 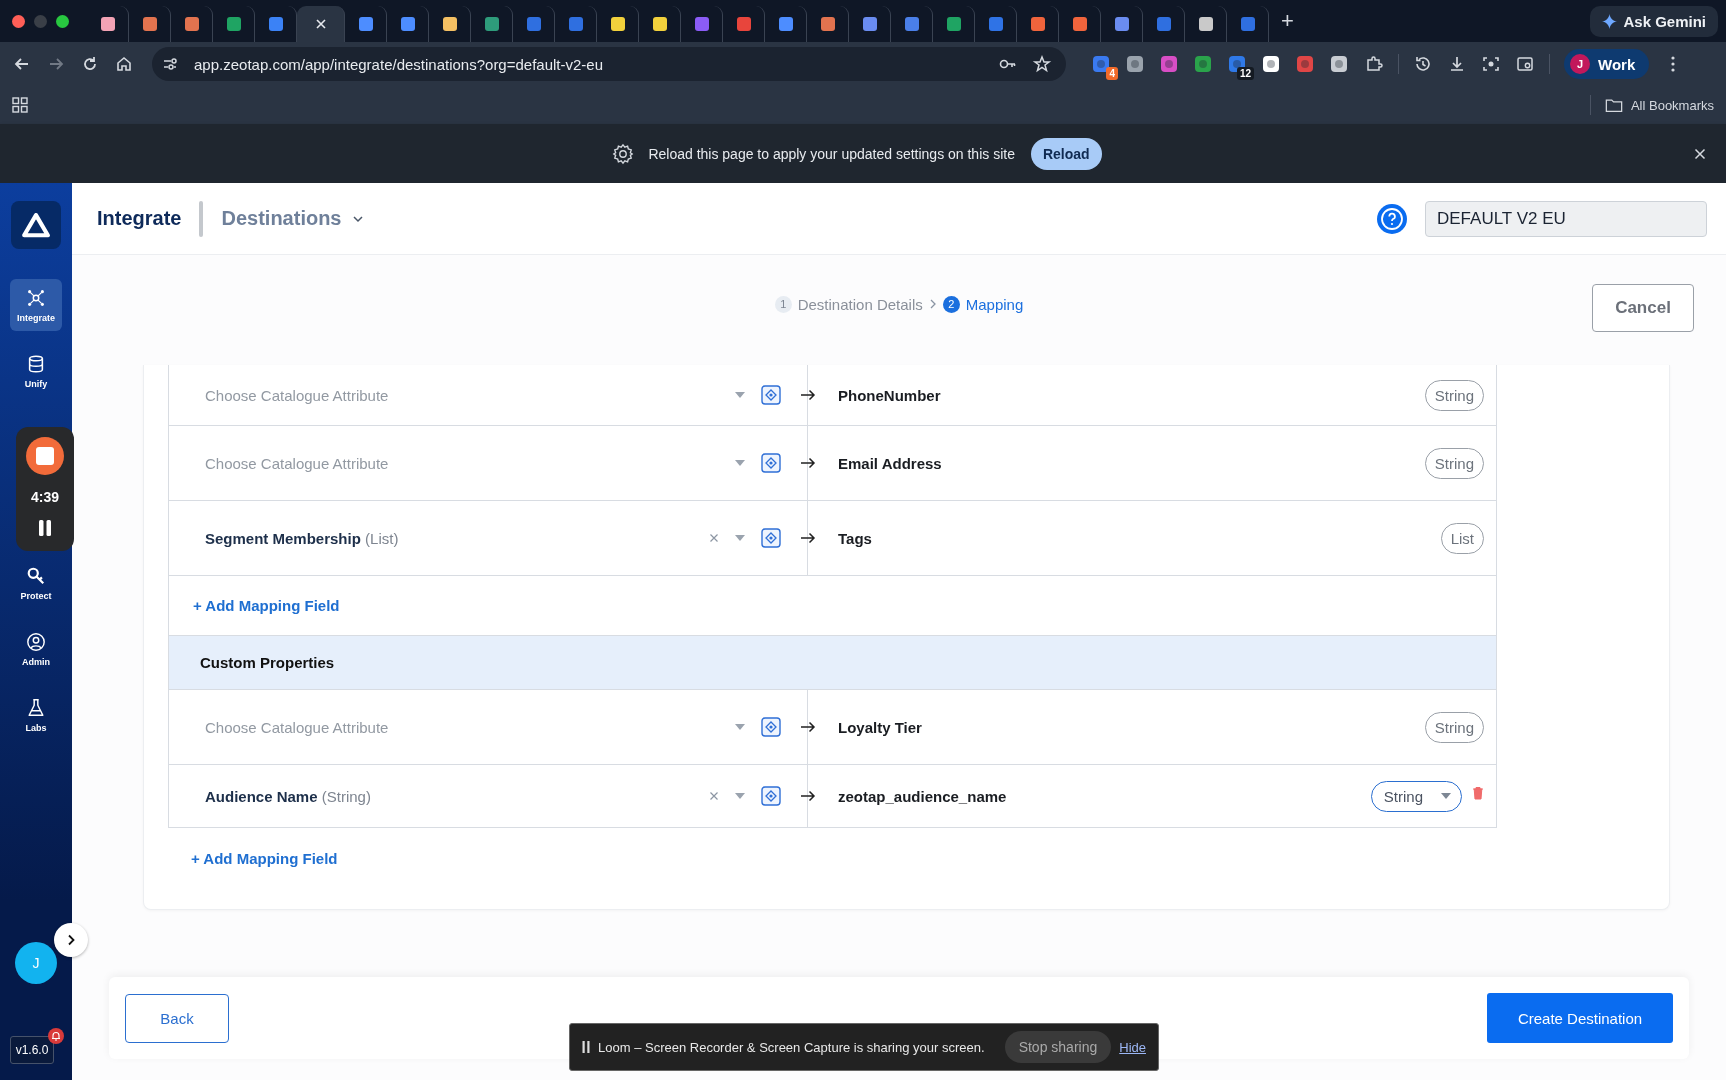 I want to click on logo-tile, so click(x=36, y=225).